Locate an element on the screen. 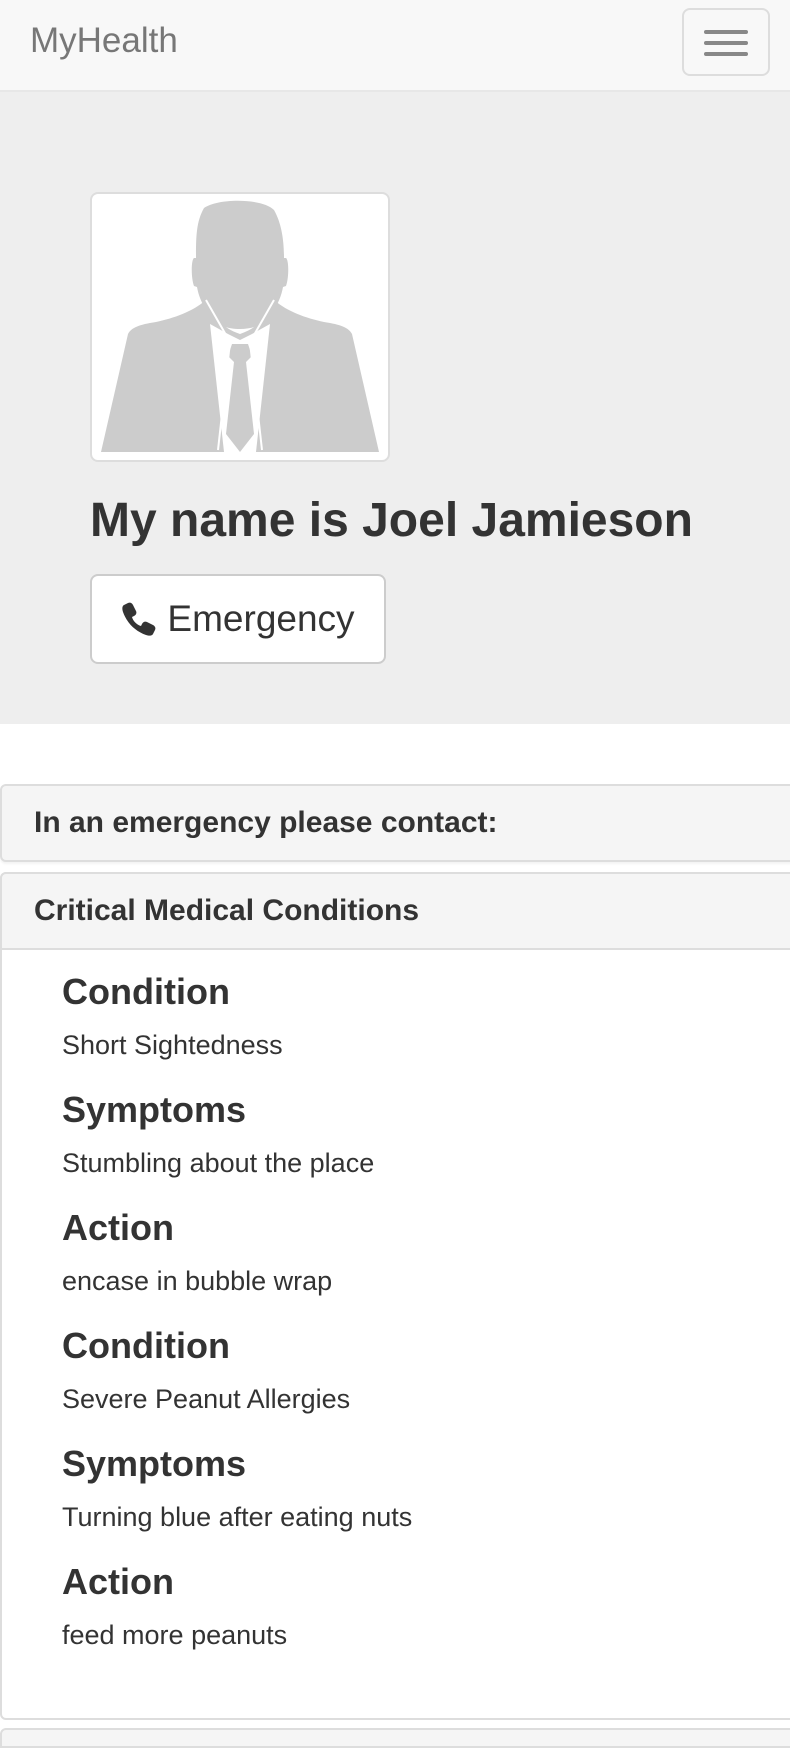 The image size is (790, 1748). medical-conditions-panel-heading: Critical Medical Conditions is located at coordinates (395, 911).